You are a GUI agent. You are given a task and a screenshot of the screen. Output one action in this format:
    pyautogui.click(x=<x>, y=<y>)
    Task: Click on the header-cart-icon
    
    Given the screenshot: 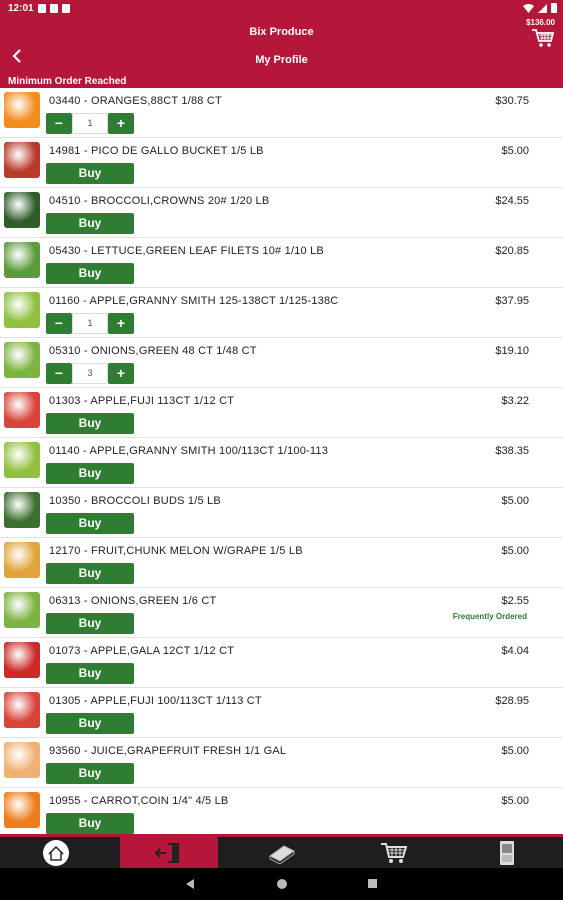 What is the action you would take?
    pyautogui.click(x=543, y=38)
    